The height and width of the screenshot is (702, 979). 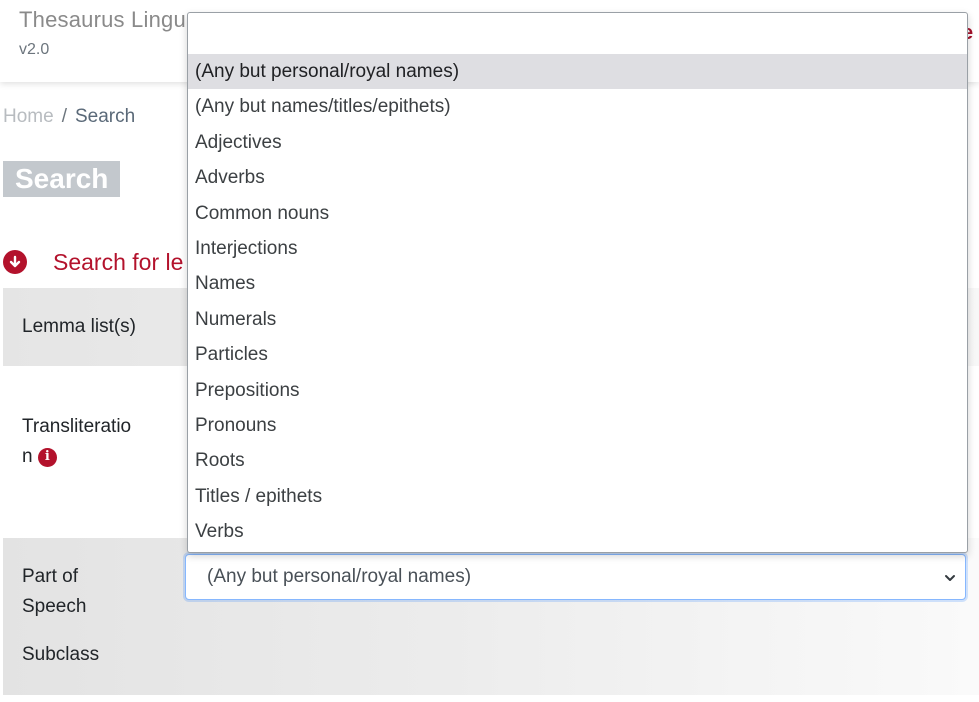 I want to click on site-version: v2.0, so click(x=34, y=49).